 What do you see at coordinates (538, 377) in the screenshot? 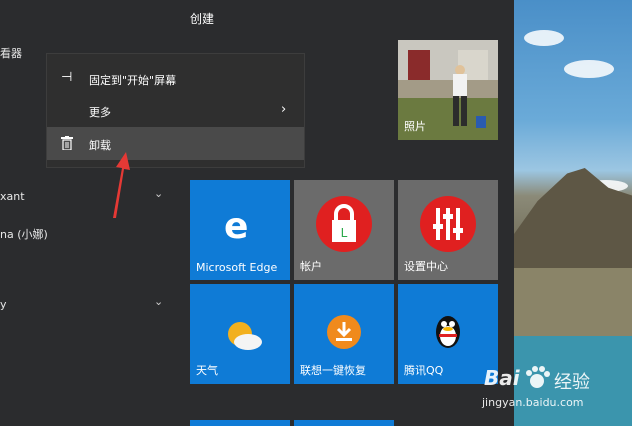
I see `paw-icon` at bounding box center [538, 377].